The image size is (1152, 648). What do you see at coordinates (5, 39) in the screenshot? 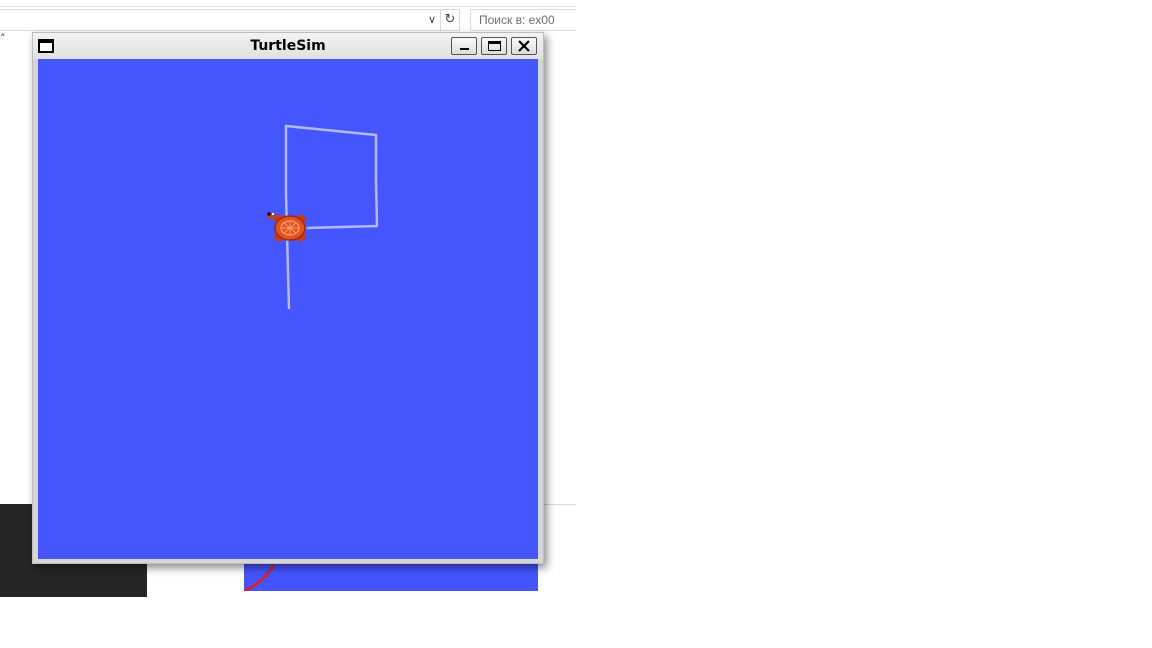
I see `chevron-up-icon: ˄` at bounding box center [5, 39].